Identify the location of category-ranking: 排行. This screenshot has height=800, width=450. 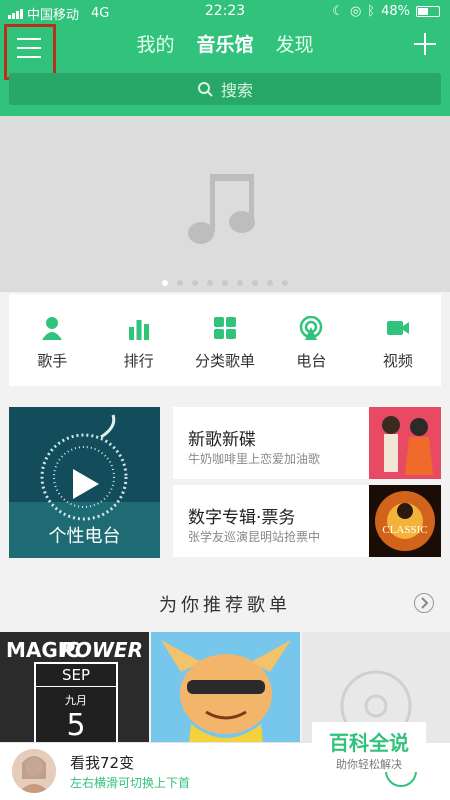
(138, 340).